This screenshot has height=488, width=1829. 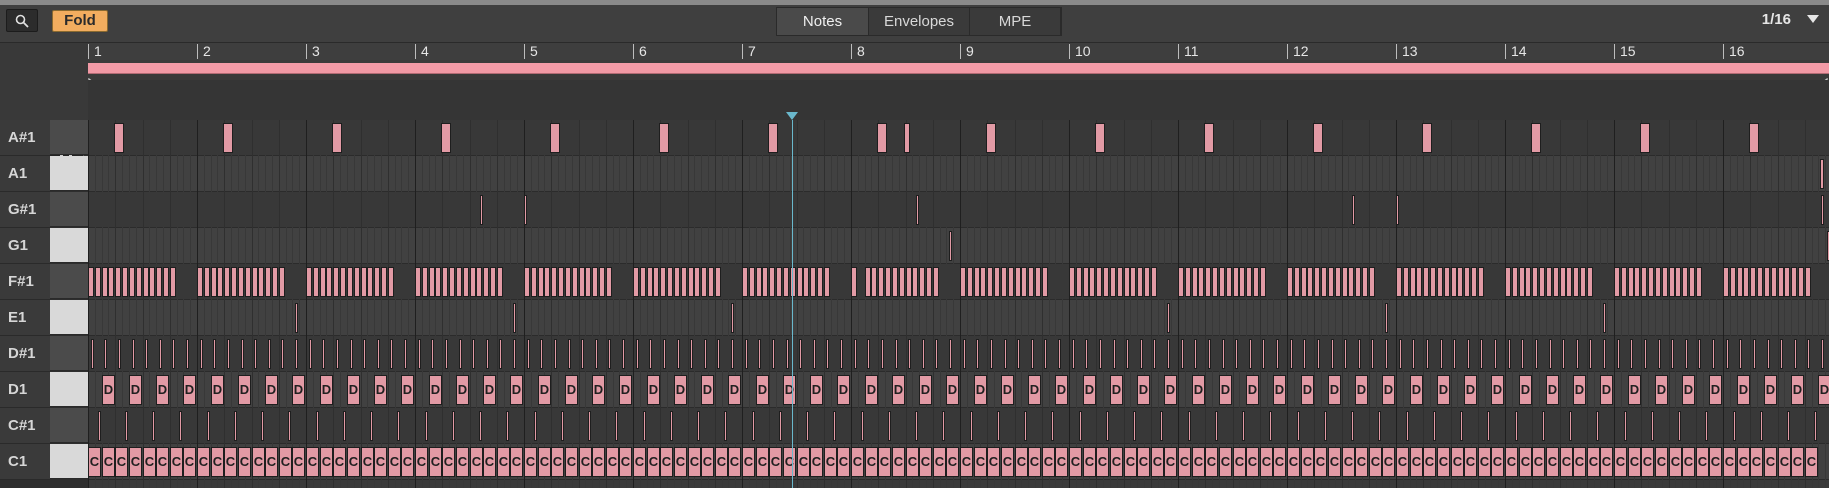 What do you see at coordinates (823, 21) in the screenshot?
I see `tab-notes: Notes` at bounding box center [823, 21].